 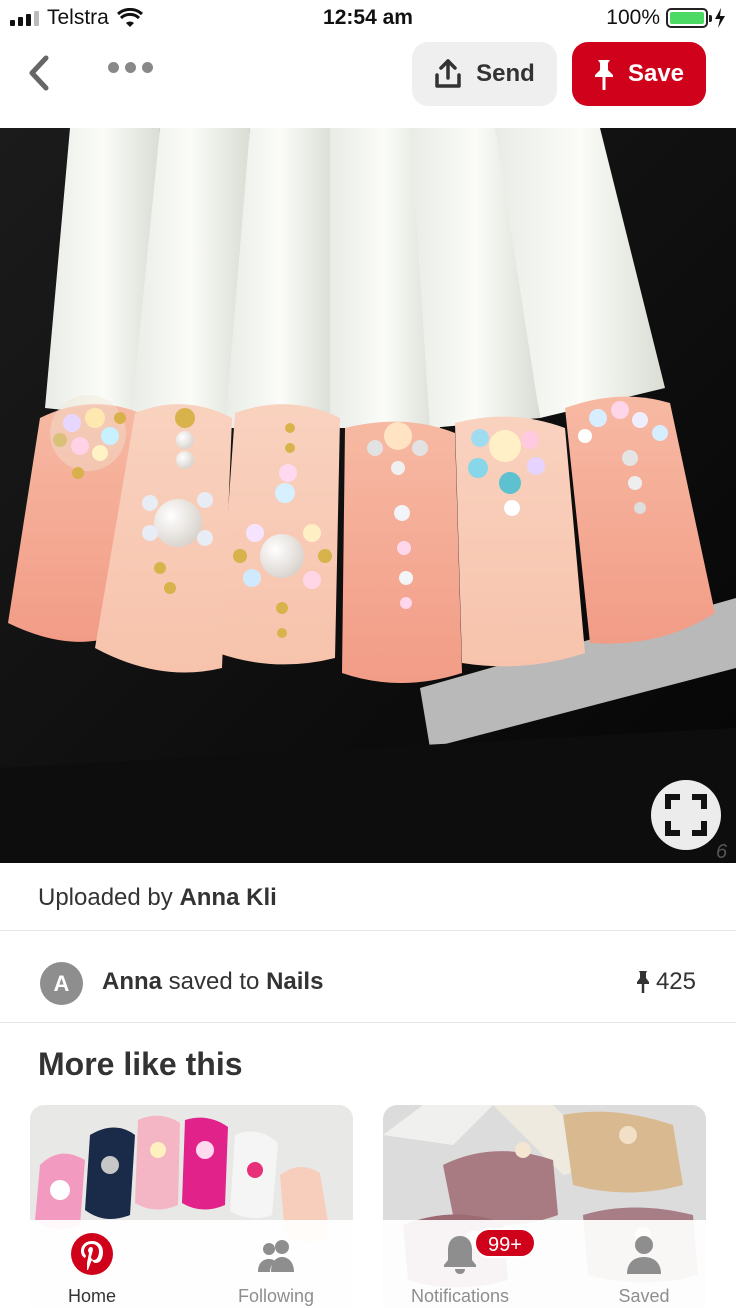 I want to click on charging-icon, so click(x=720, y=18).